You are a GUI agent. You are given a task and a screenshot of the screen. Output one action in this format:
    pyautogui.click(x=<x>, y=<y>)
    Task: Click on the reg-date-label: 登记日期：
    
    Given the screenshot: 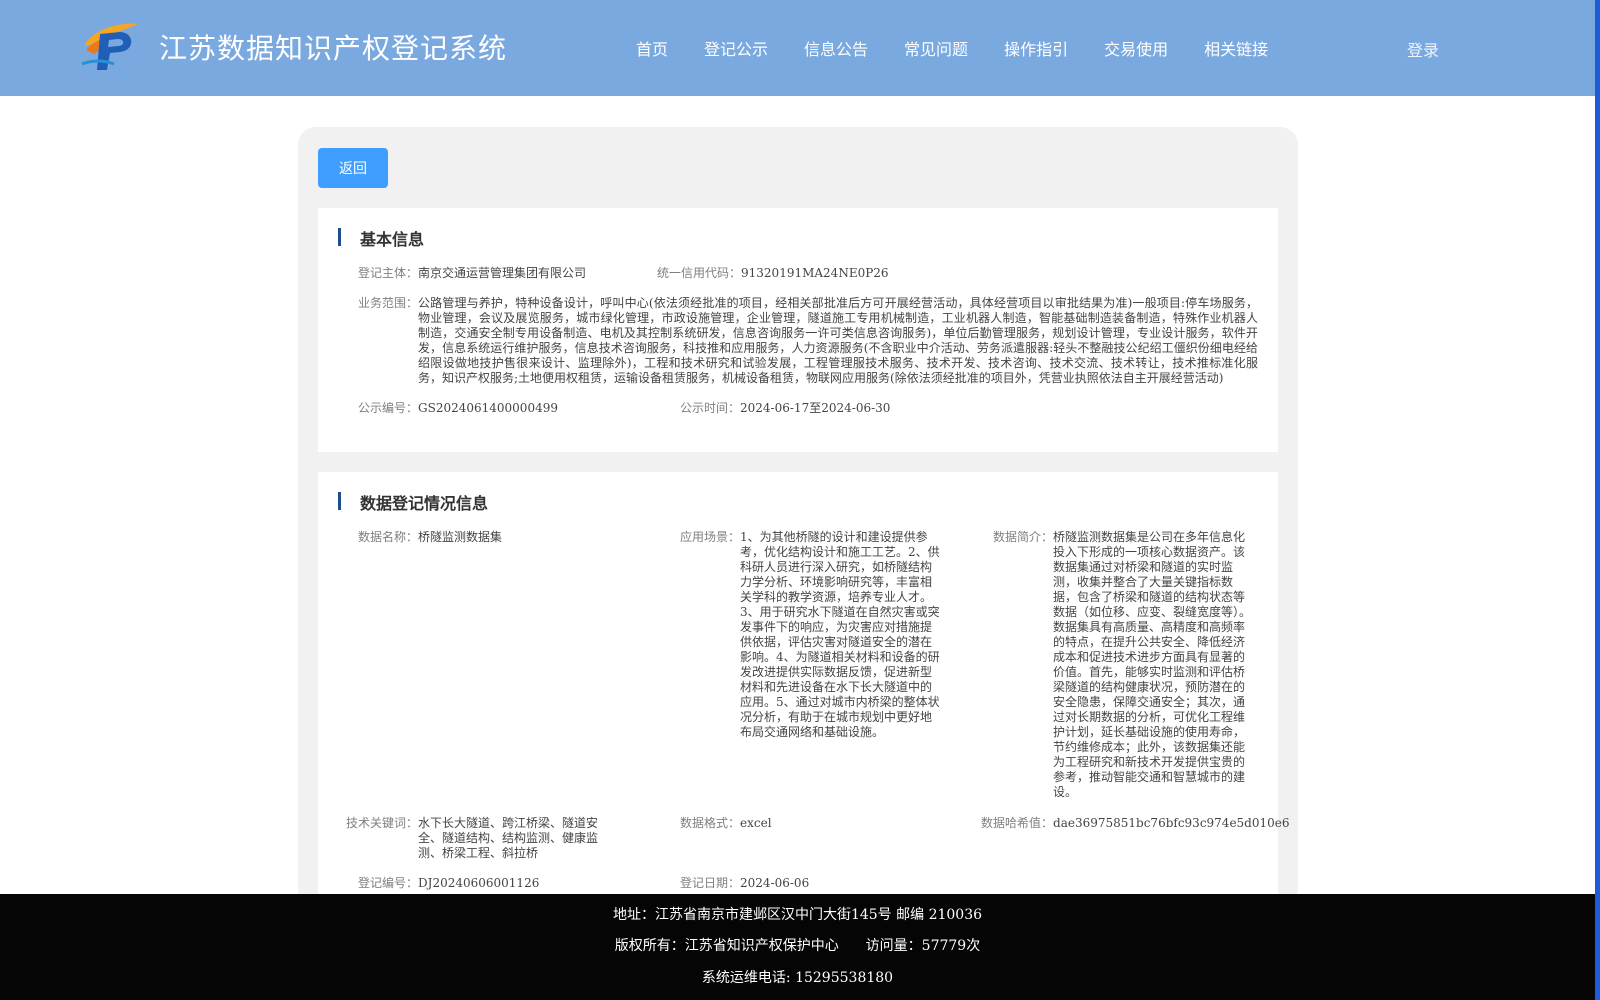 What is the action you would take?
    pyautogui.click(x=710, y=883)
    